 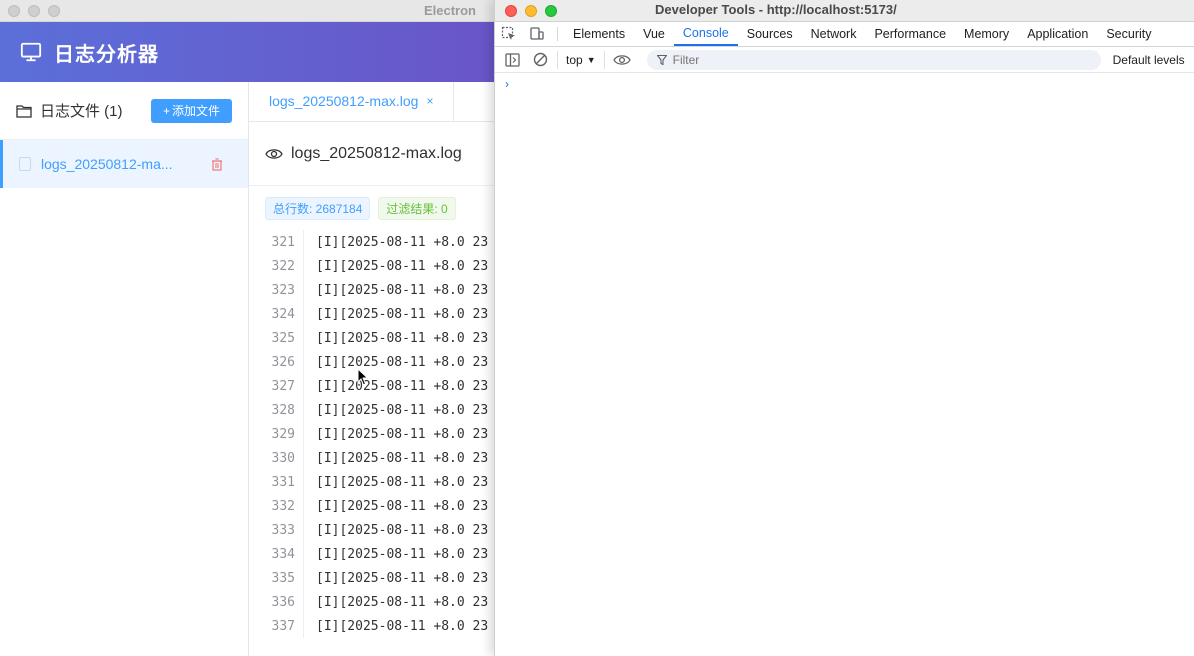 I want to click on tab-performance: Performance, so click(x=910, y=34).